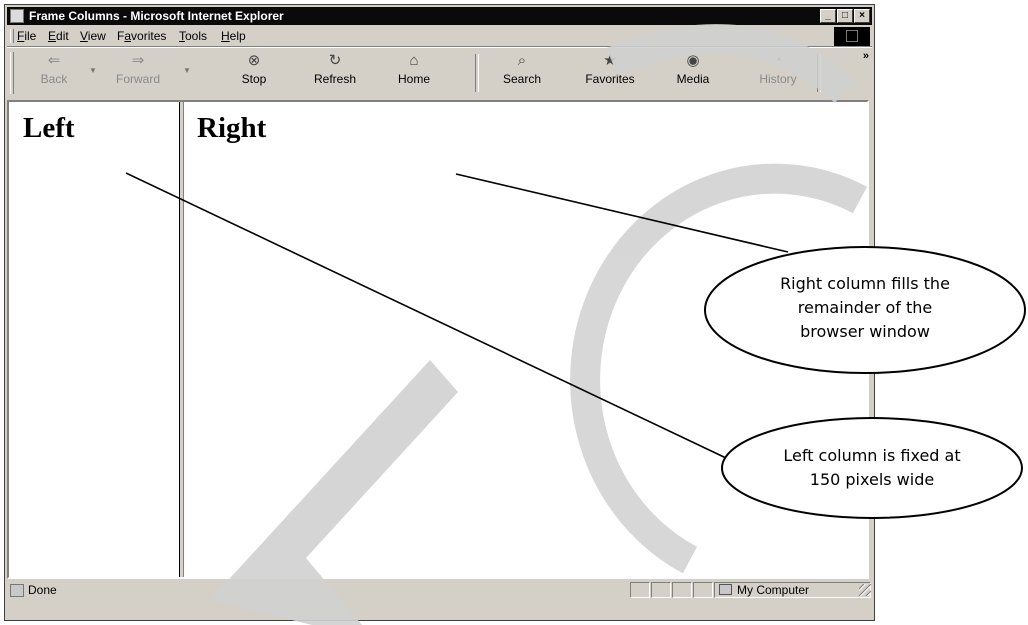 This screenshot has height=625, width=1028. Describe the element at coordinates (439, 36) in the screenshot. I see `menu-bar: File Edit View Favorites Tools Help` at that location.